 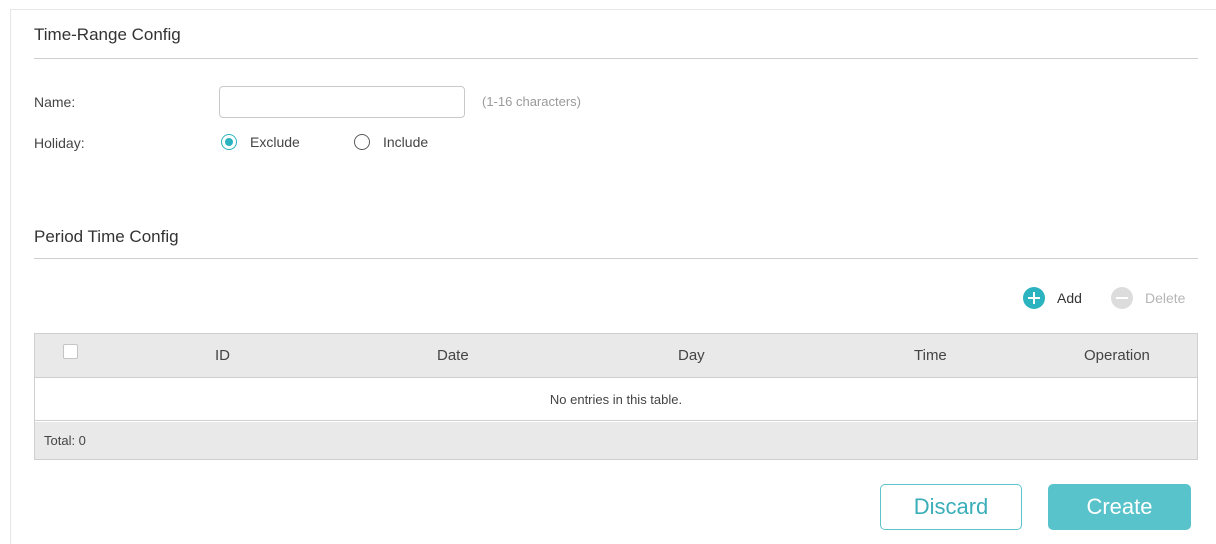 What do you see at coordinates (616, 258) in the screenshot?
I see `period-time-config-divider` at bounding box center [616, 258].